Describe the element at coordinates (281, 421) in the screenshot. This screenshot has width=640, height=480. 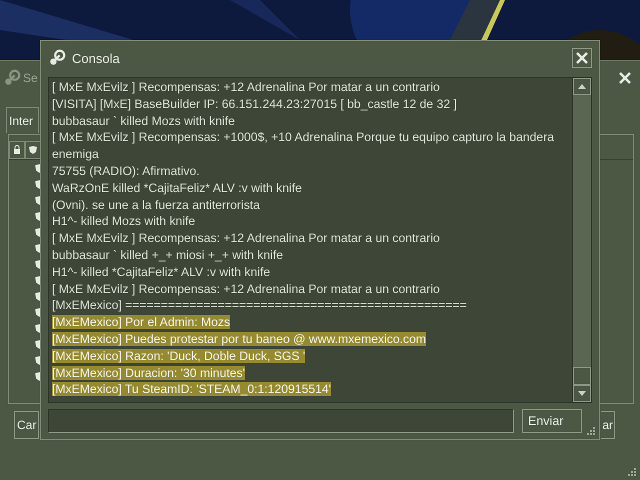
I see `command-input` at that location.